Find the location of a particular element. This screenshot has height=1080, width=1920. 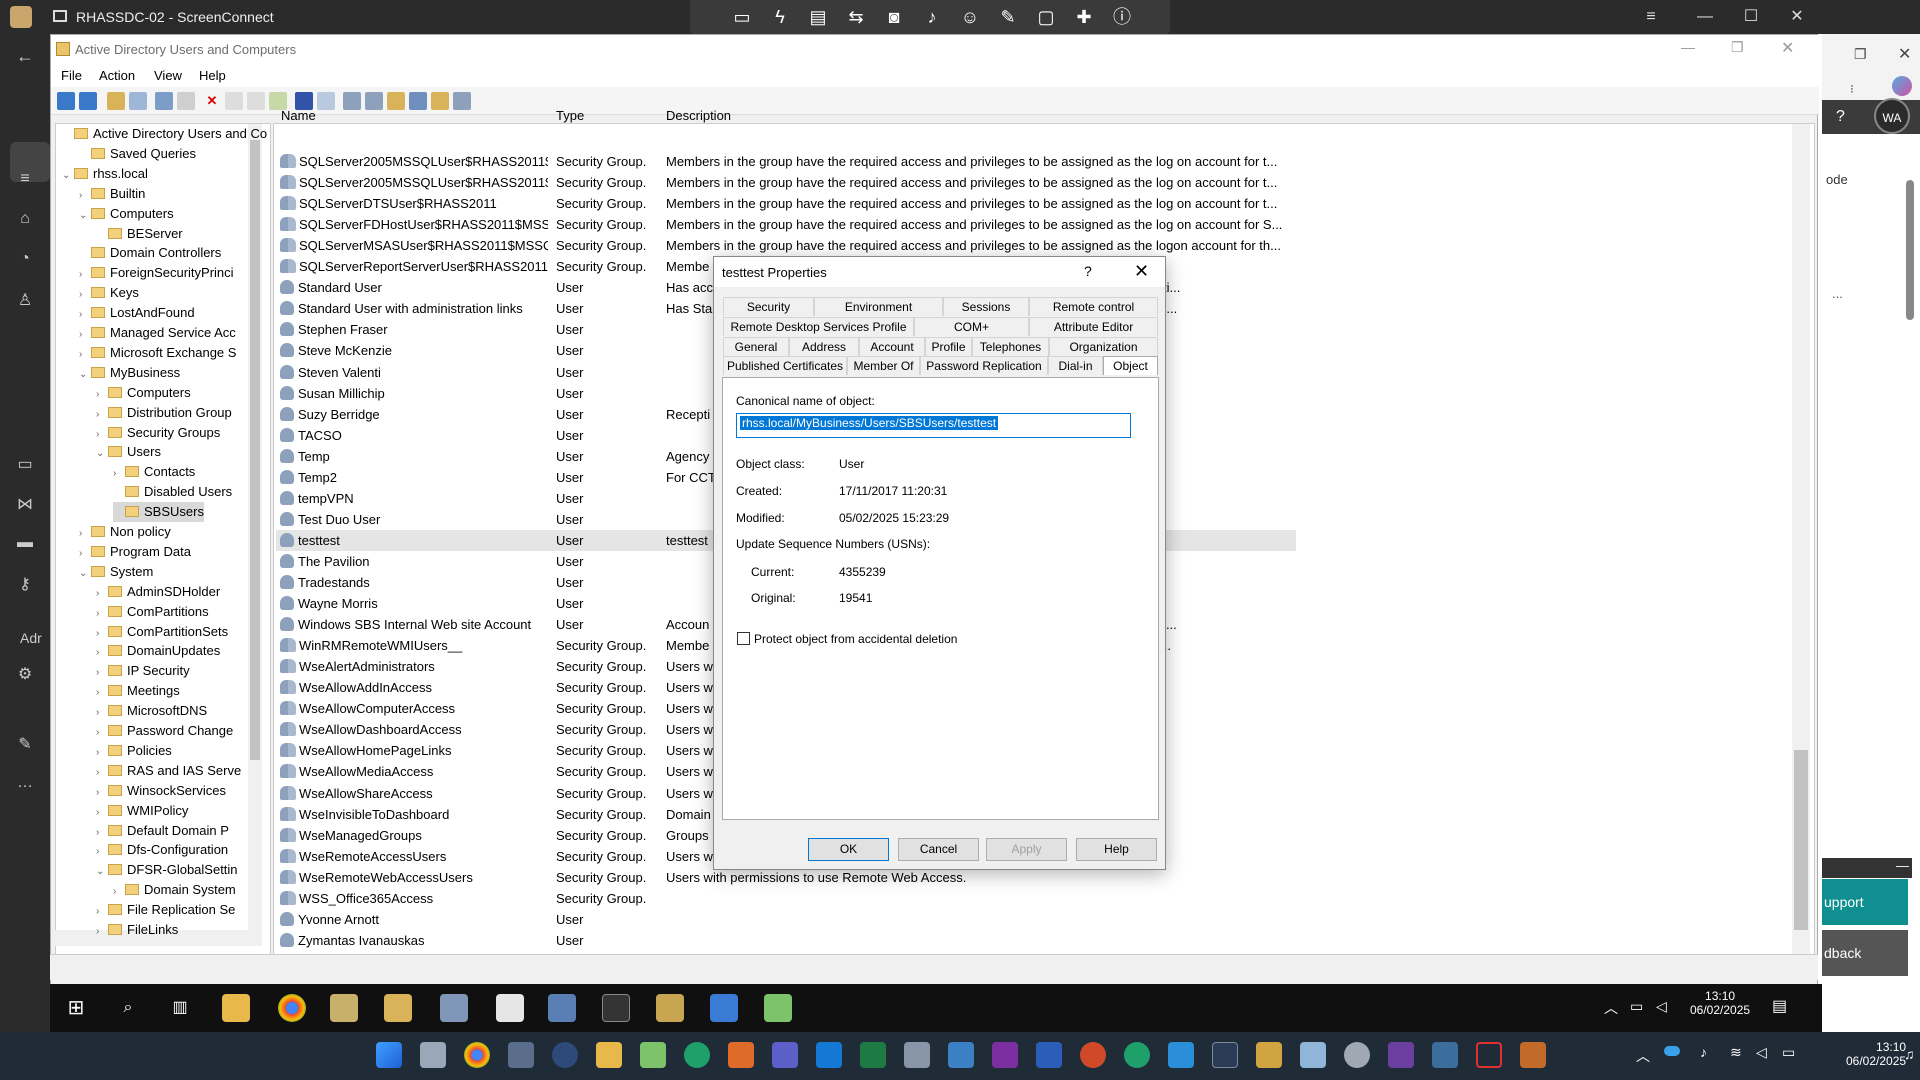

tree-item: › File Replication Se is located at coordinates (165, 910).